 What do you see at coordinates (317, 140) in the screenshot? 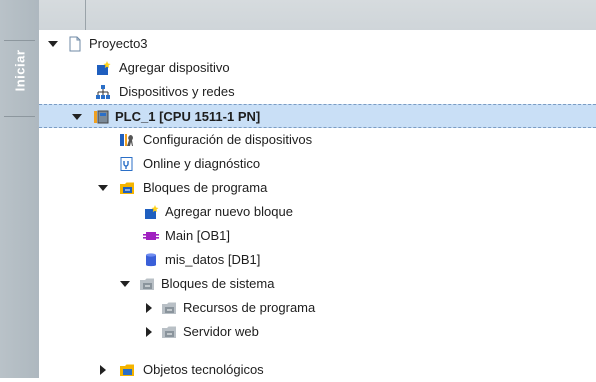
I see `tree-item-configuracion-dispositivos: Configuración de dispositivos` at bounding box center [317, 140].